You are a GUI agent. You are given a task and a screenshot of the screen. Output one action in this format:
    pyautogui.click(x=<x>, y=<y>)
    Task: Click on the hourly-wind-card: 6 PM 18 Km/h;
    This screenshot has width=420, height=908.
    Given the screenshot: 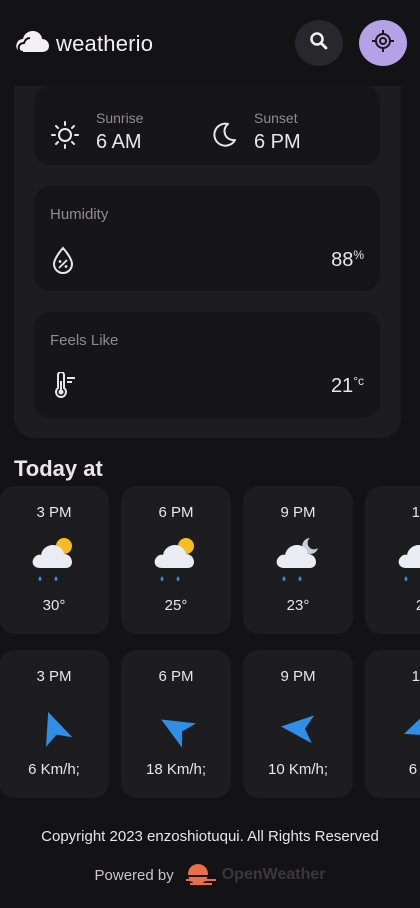 What is the action you would take?
    pyautogui.click(x=176, y=724)
    